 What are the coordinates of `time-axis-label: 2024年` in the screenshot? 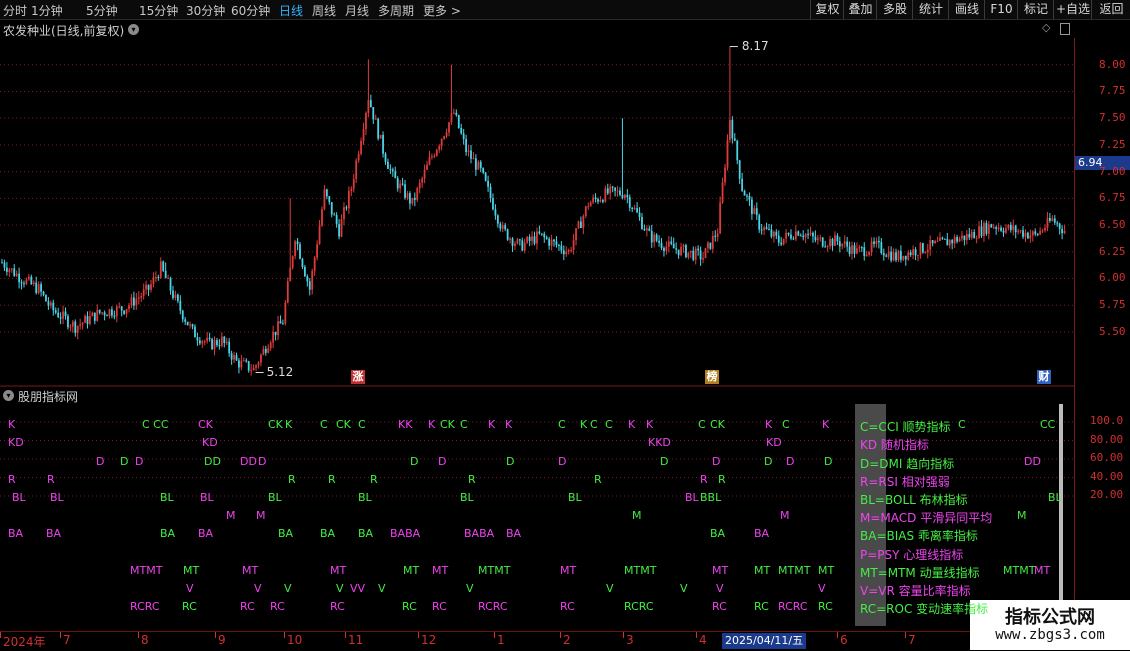 It's located at (24, 642).